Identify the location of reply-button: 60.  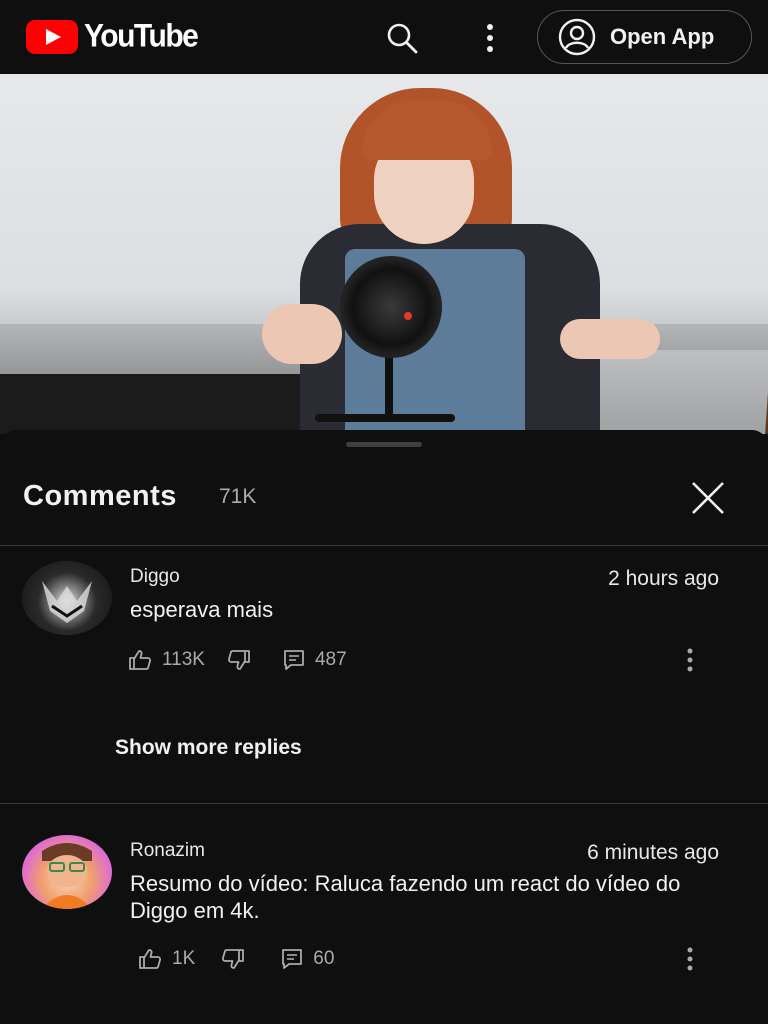
(307, 959).